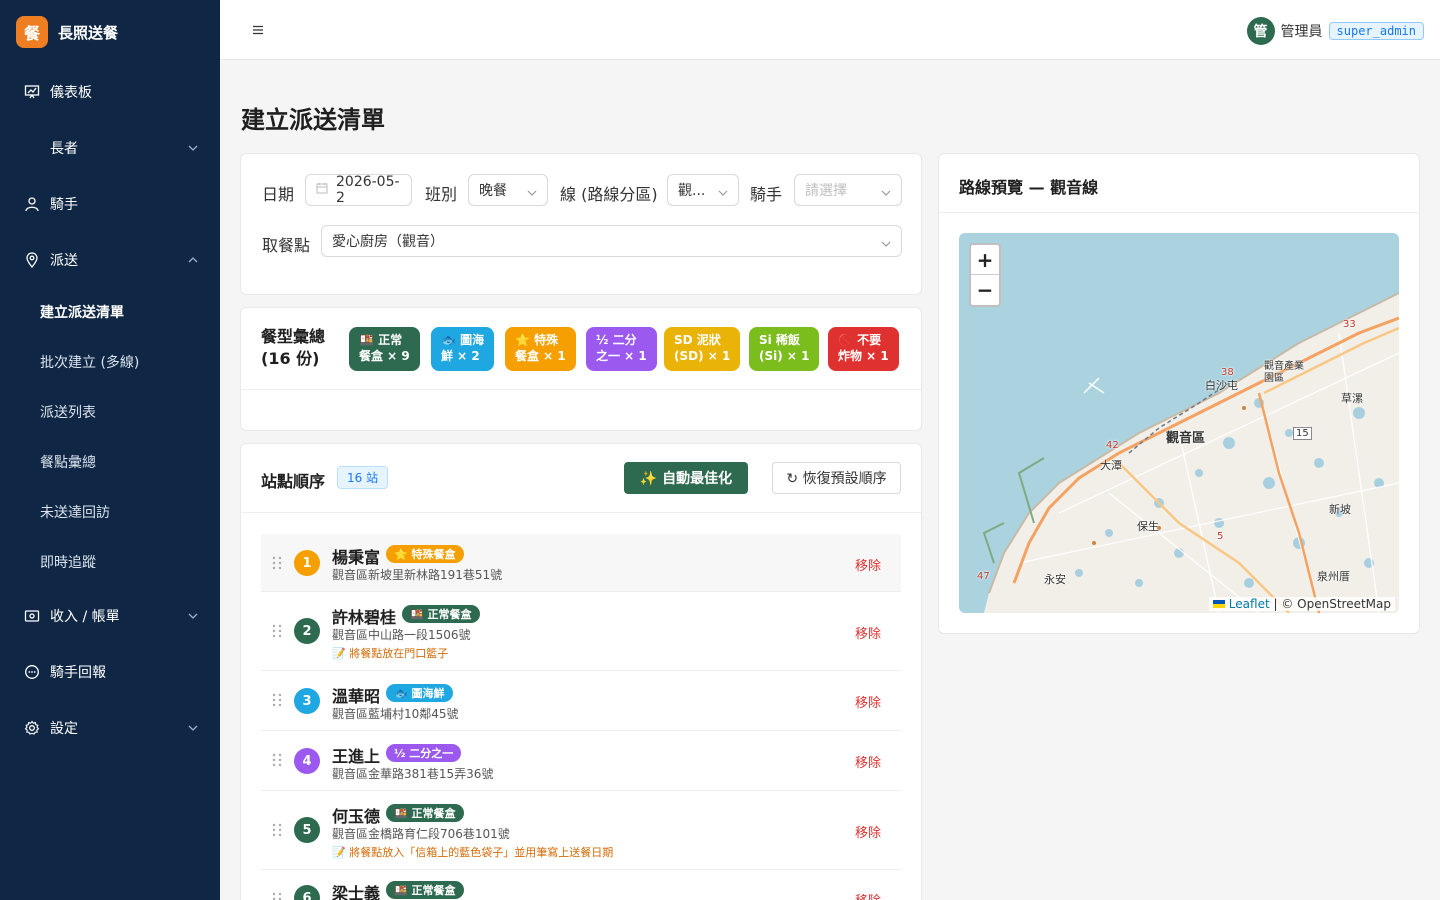 The height and width of the screenshot is (900, 1440). Describe the element at coordinates (356, 892) in the screenshot. I see `stop-name: 梁士義` at that location.